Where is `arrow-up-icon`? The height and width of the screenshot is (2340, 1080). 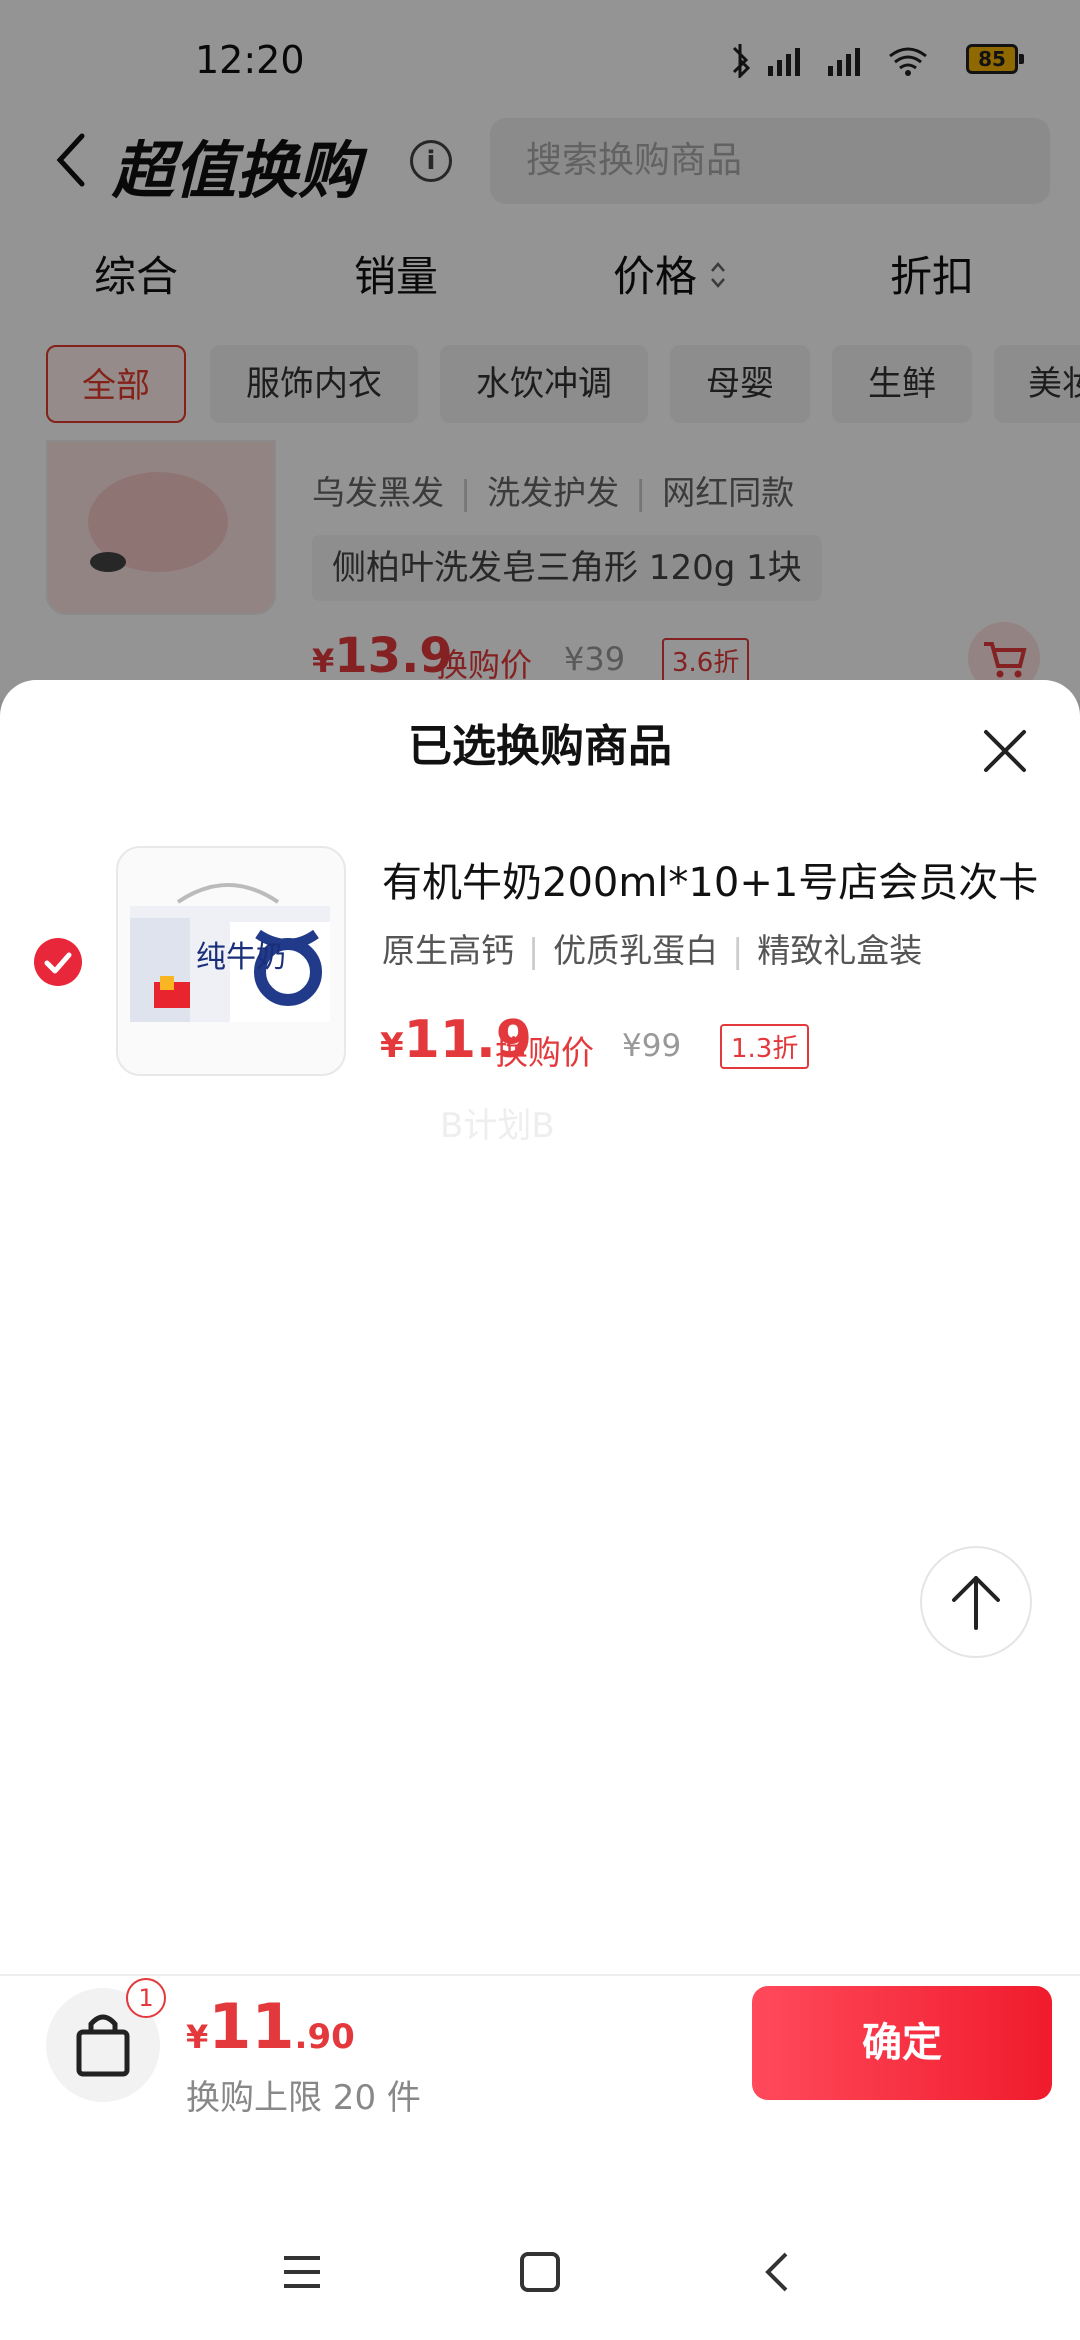 arrow-up-icon is located at coordinates (976, 1603).